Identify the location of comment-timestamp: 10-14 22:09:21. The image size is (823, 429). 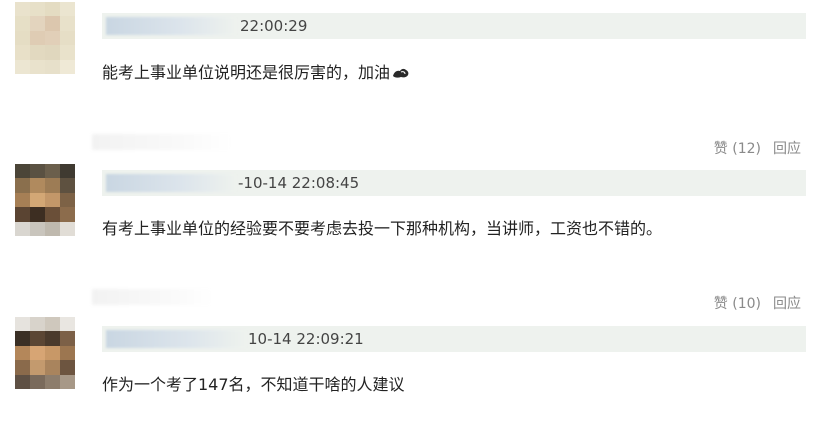
(306, 339).